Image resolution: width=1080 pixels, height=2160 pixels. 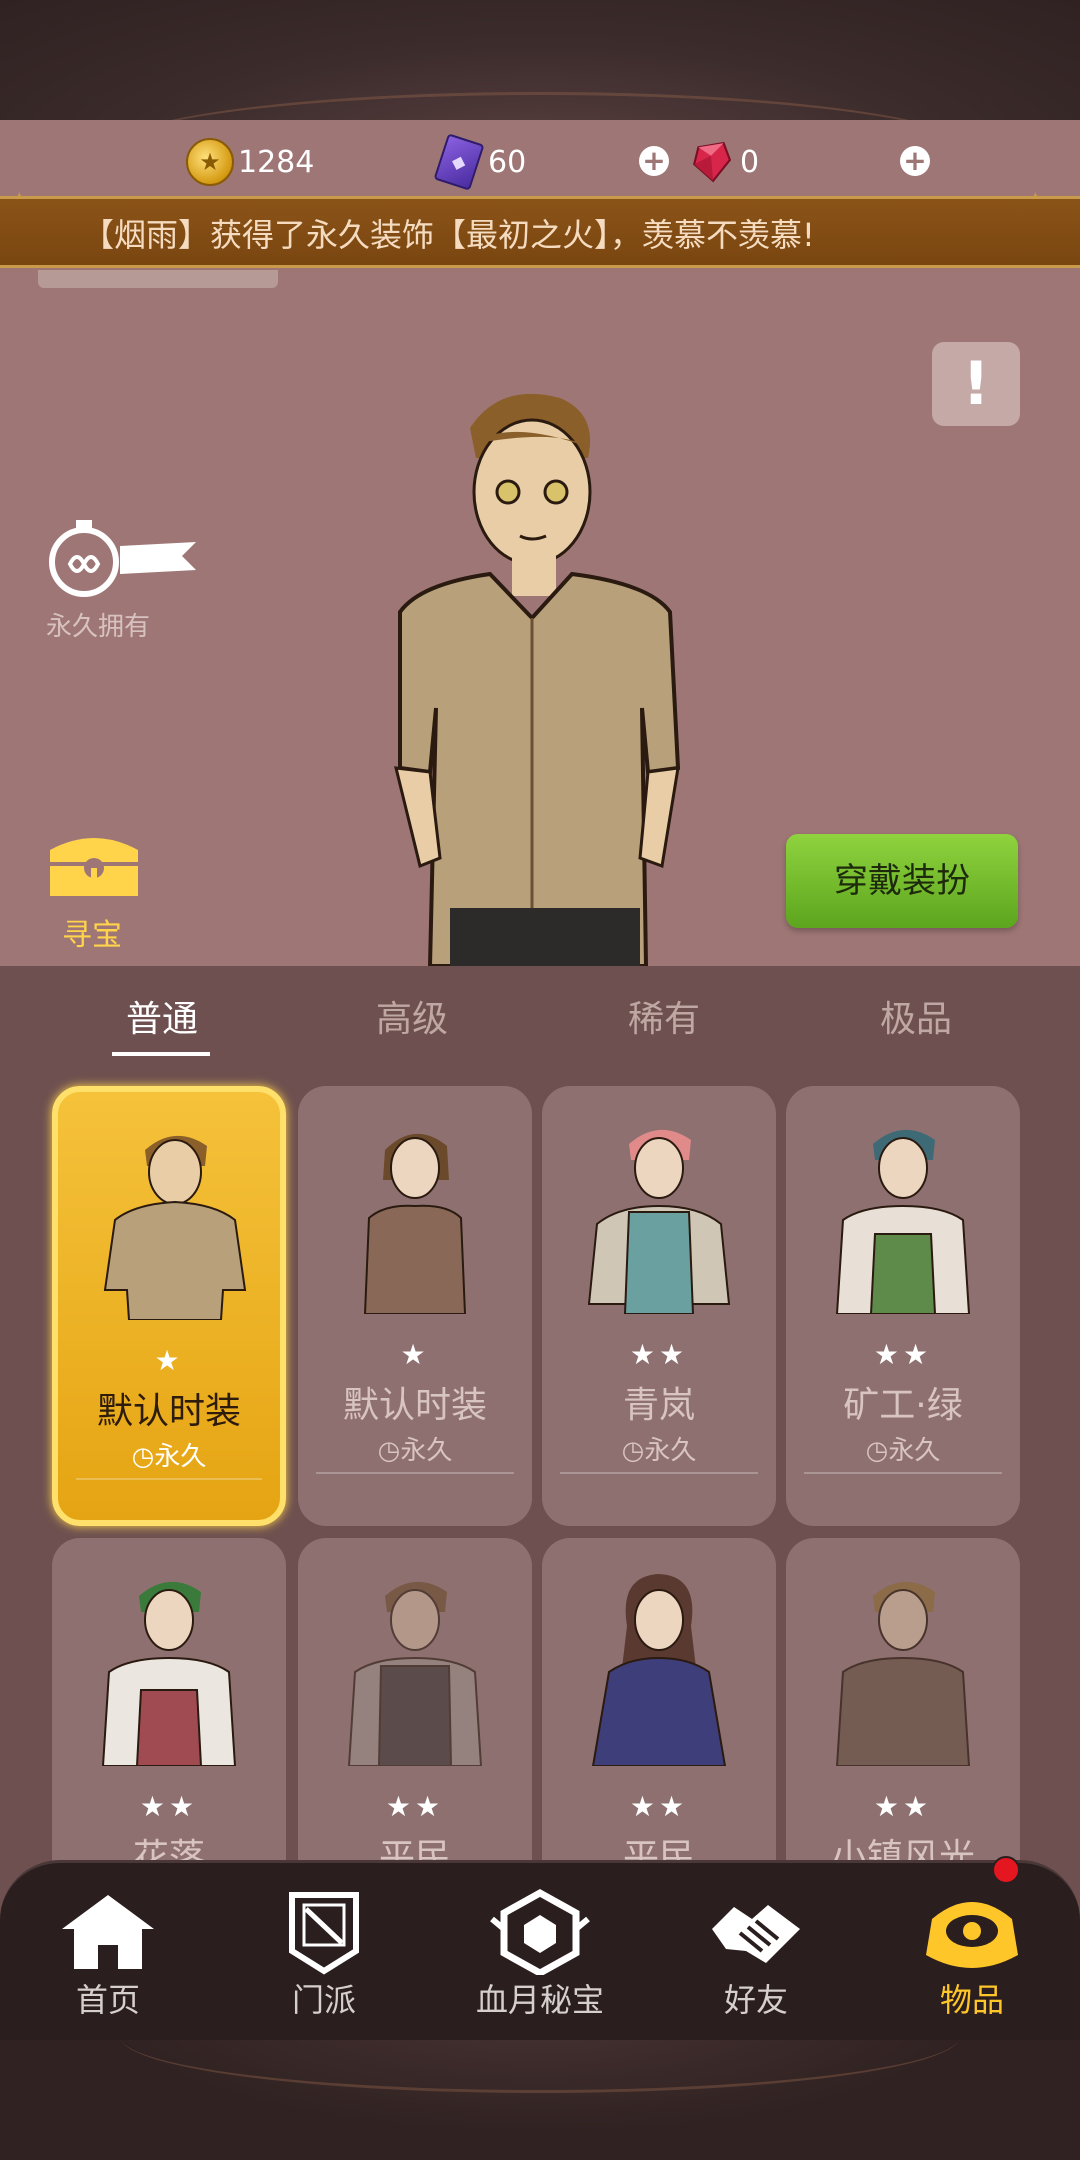 What do you see at coordinates (540, 232) in the screenshot?
I see `announcement-banner: 【烟雨】获得了永久装饰【最初之火】，羡慕不羡慕!` at bounding box center [540, 232].